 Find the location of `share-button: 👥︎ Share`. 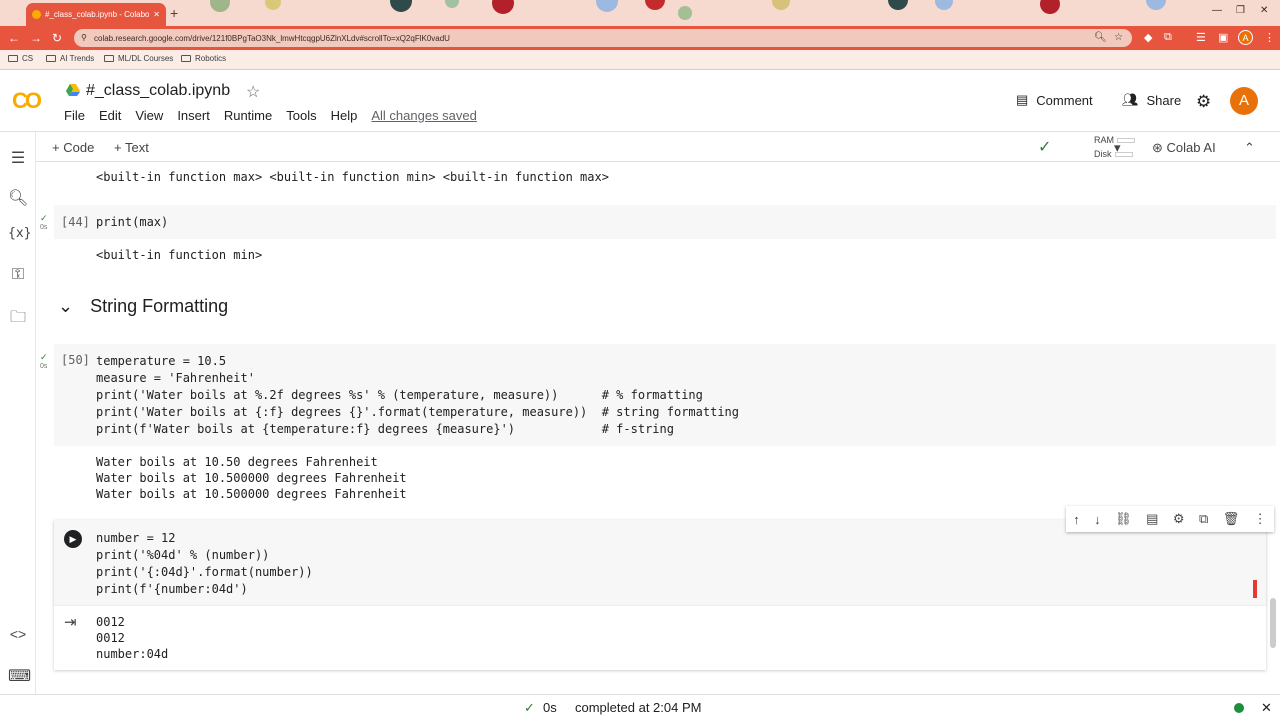

share-button: 👥︎ Share is located at coordinates (1151, 100).